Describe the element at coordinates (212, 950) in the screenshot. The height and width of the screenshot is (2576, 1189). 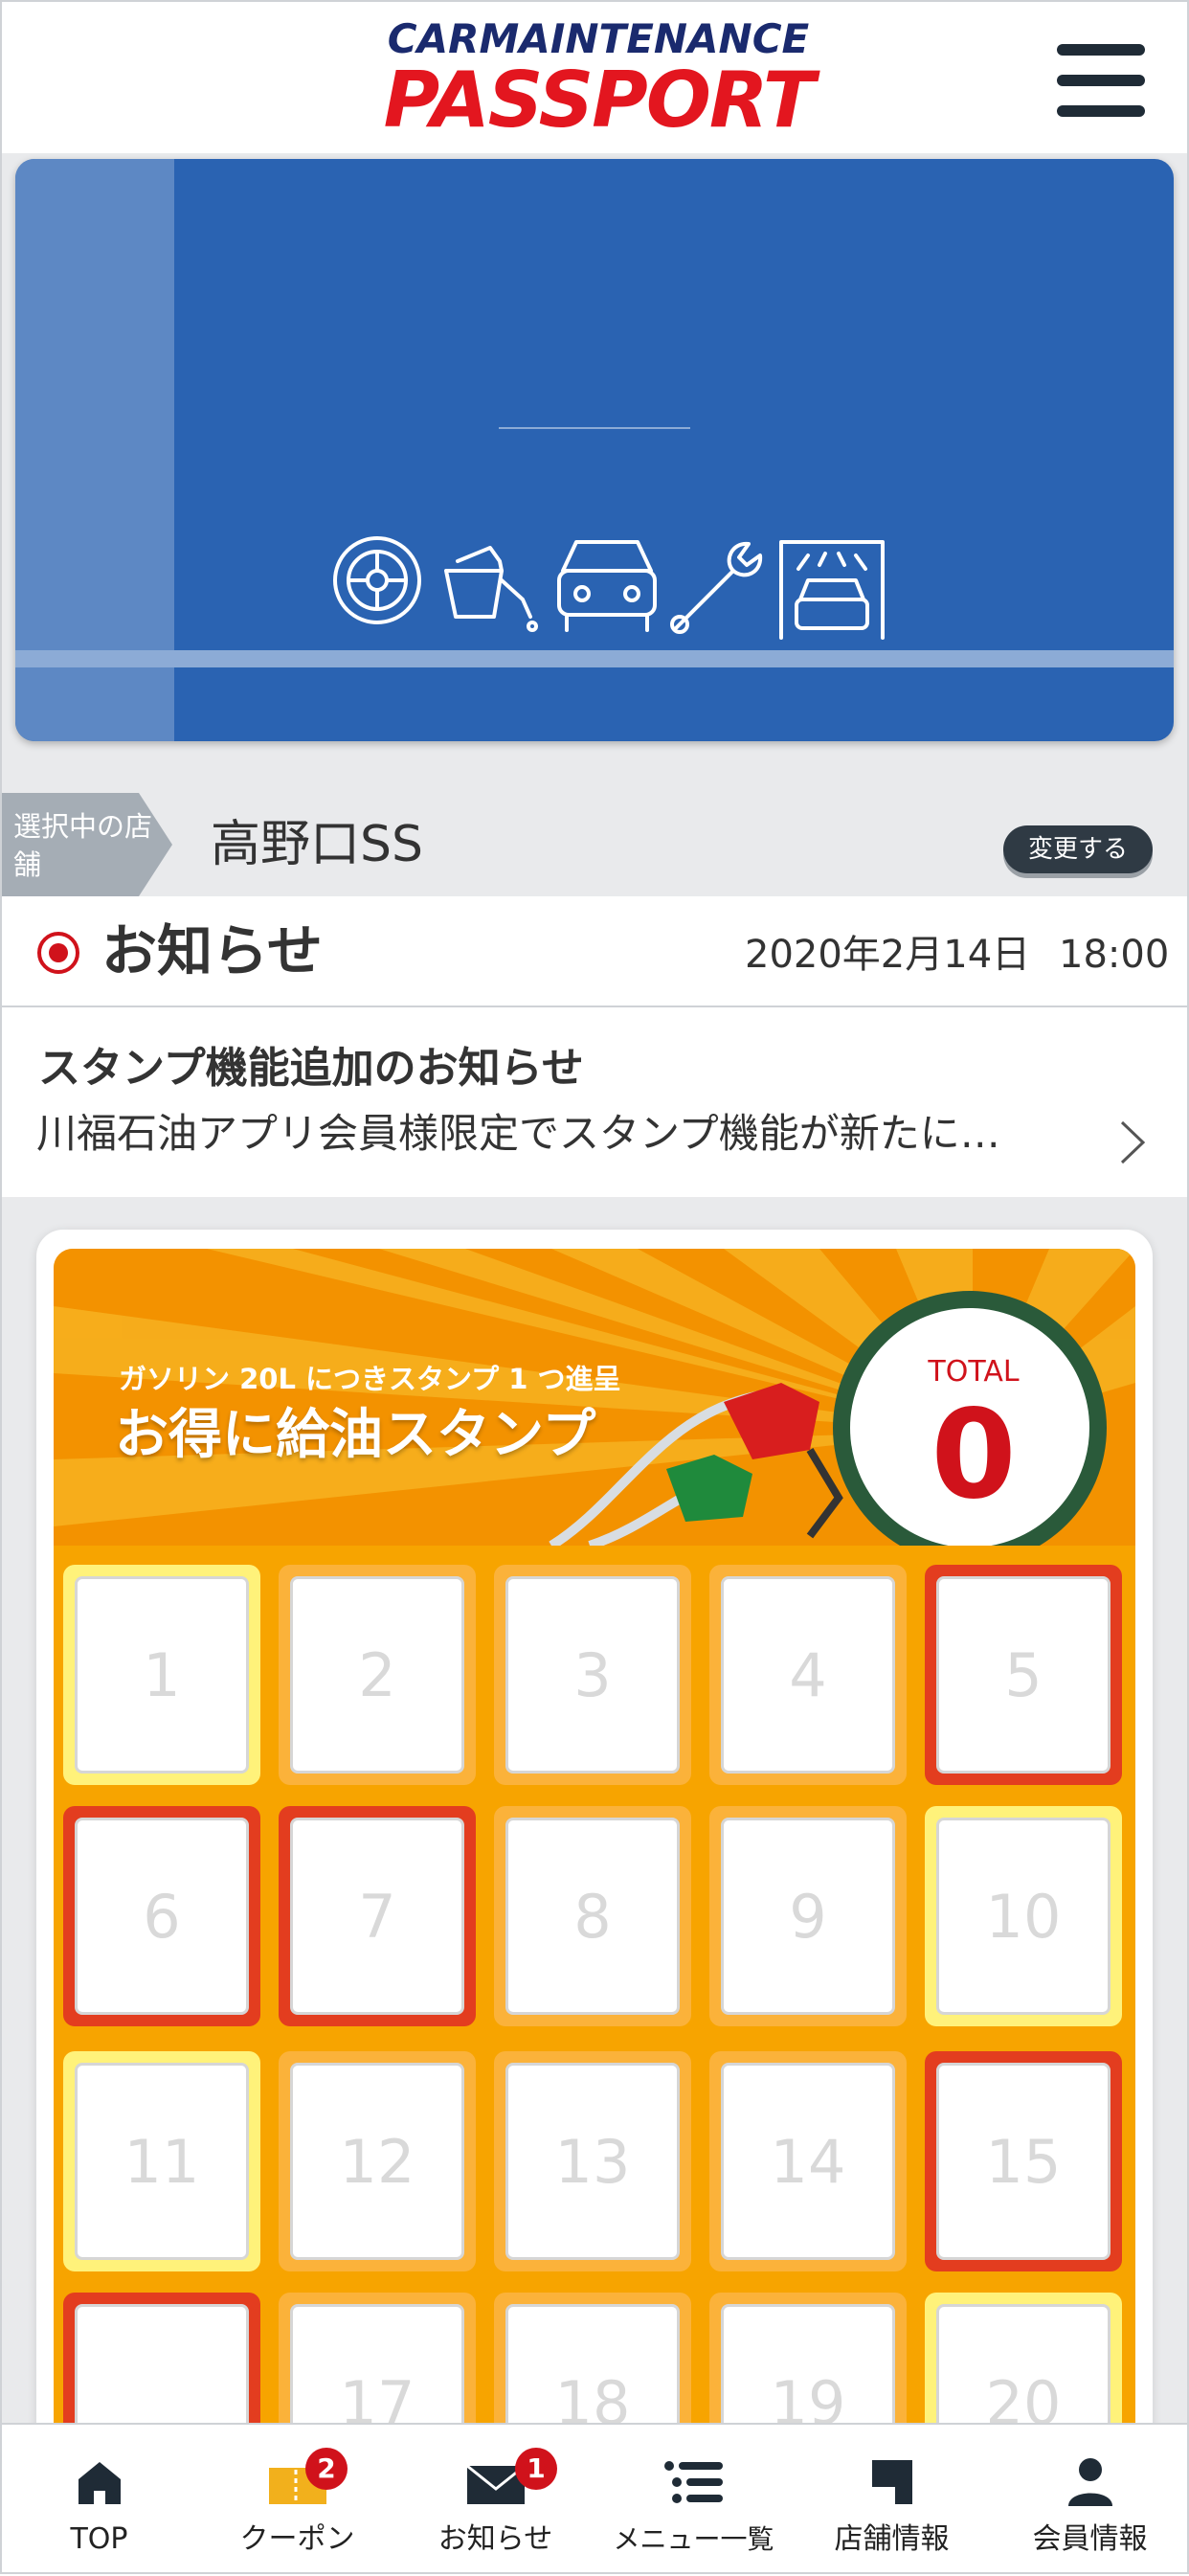
I see `news-section-title: お知らせ` at that location.